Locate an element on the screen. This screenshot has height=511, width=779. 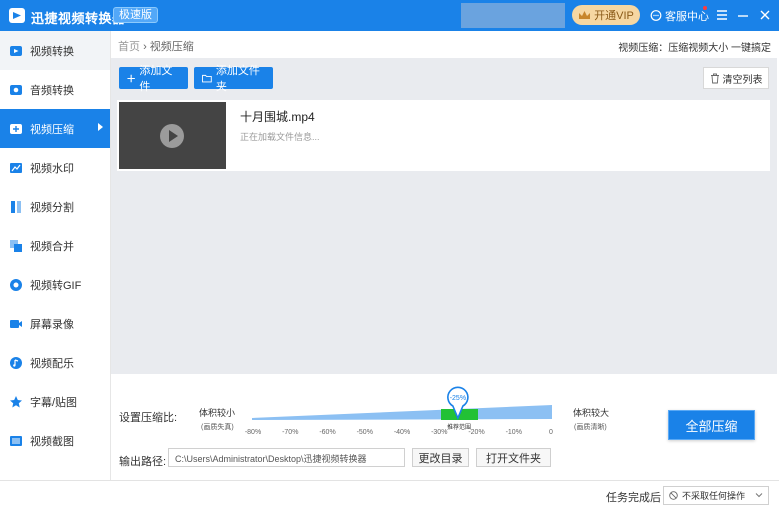
subtitle-sticker-icon is located at coordinates (16, 401).